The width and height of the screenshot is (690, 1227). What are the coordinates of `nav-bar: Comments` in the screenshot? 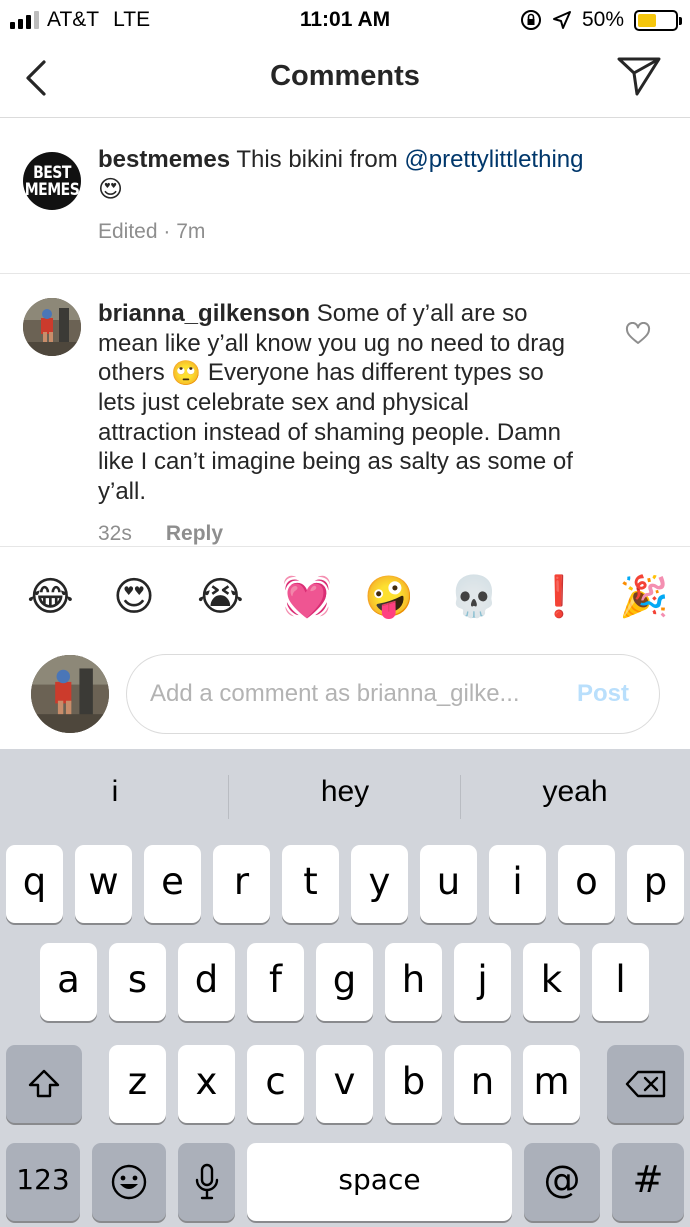 It's located at (345, 79).